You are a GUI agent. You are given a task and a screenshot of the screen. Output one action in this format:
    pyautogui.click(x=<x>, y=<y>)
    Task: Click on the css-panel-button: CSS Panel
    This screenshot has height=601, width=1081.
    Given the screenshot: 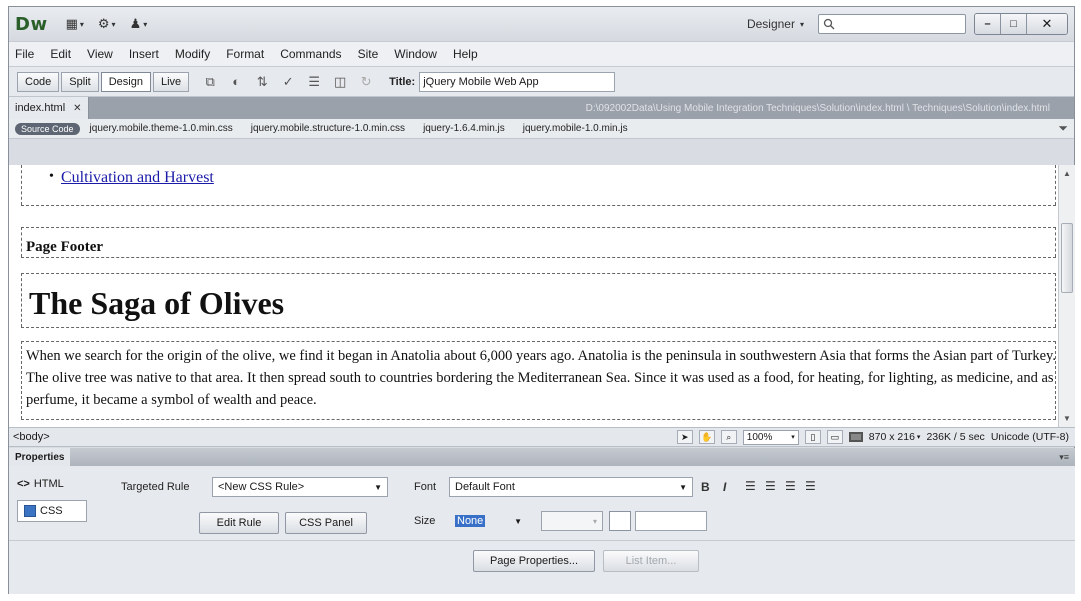 What is the action you would take?
    pyautogui.click(x=326, y=523)
    